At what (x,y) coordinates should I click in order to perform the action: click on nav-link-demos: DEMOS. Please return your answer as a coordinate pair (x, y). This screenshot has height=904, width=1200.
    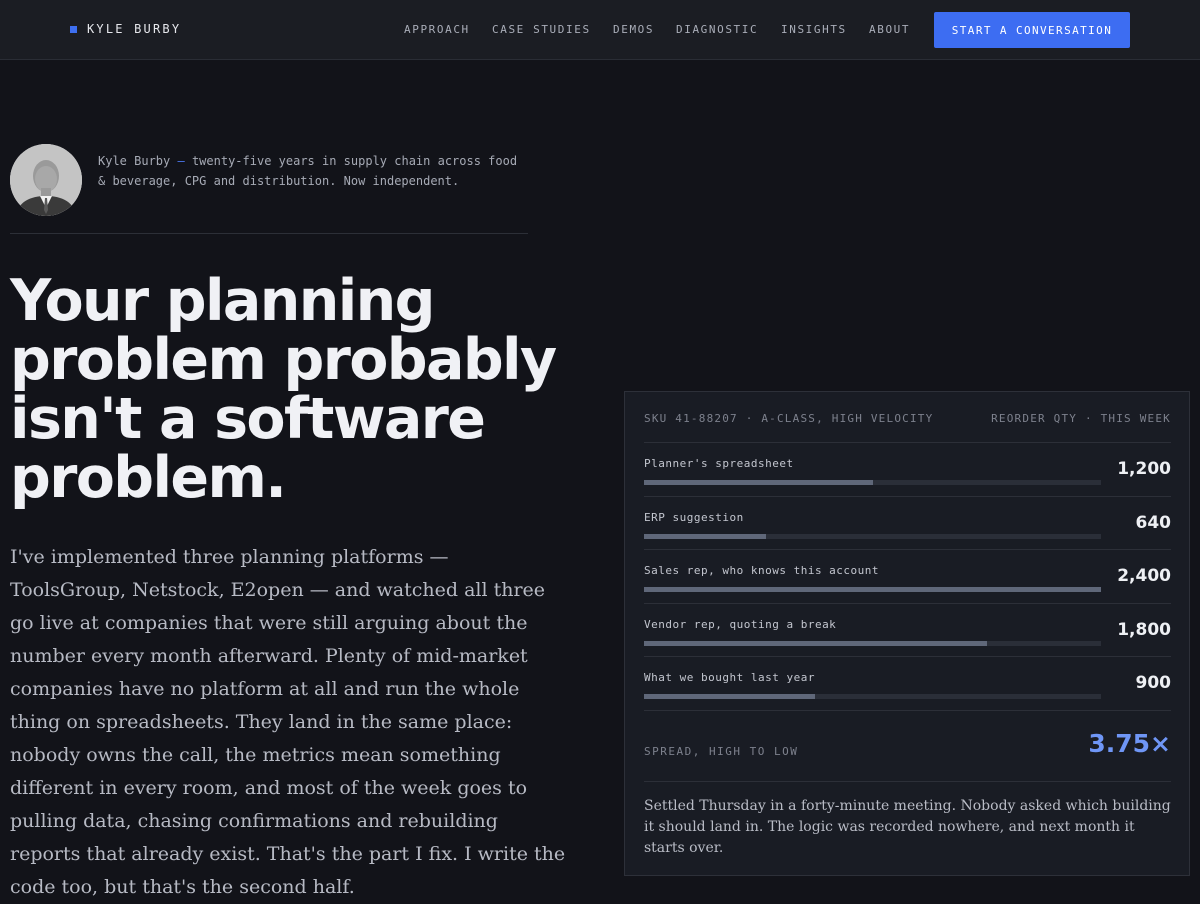
    Looking at the image, I should click on (633, 29).